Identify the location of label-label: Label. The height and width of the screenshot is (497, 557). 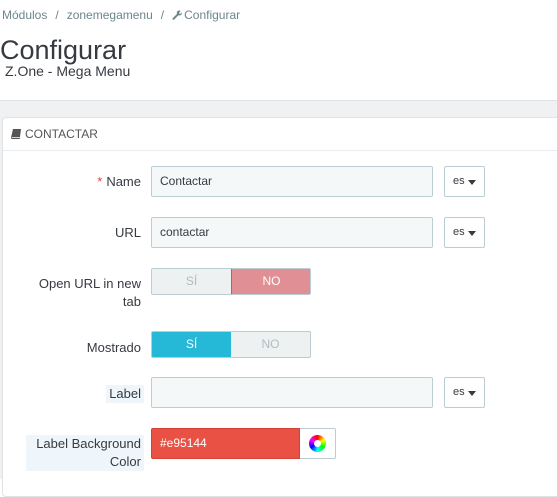
(125, 394).